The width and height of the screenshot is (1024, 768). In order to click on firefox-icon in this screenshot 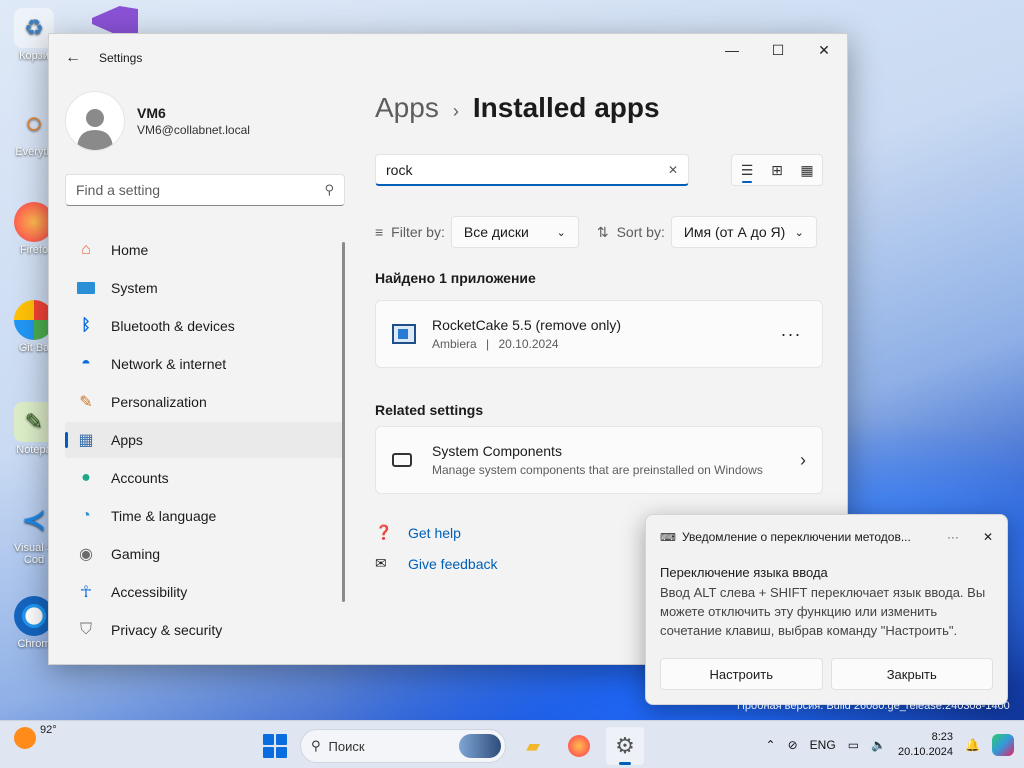, I will do `click(579, 746)`.